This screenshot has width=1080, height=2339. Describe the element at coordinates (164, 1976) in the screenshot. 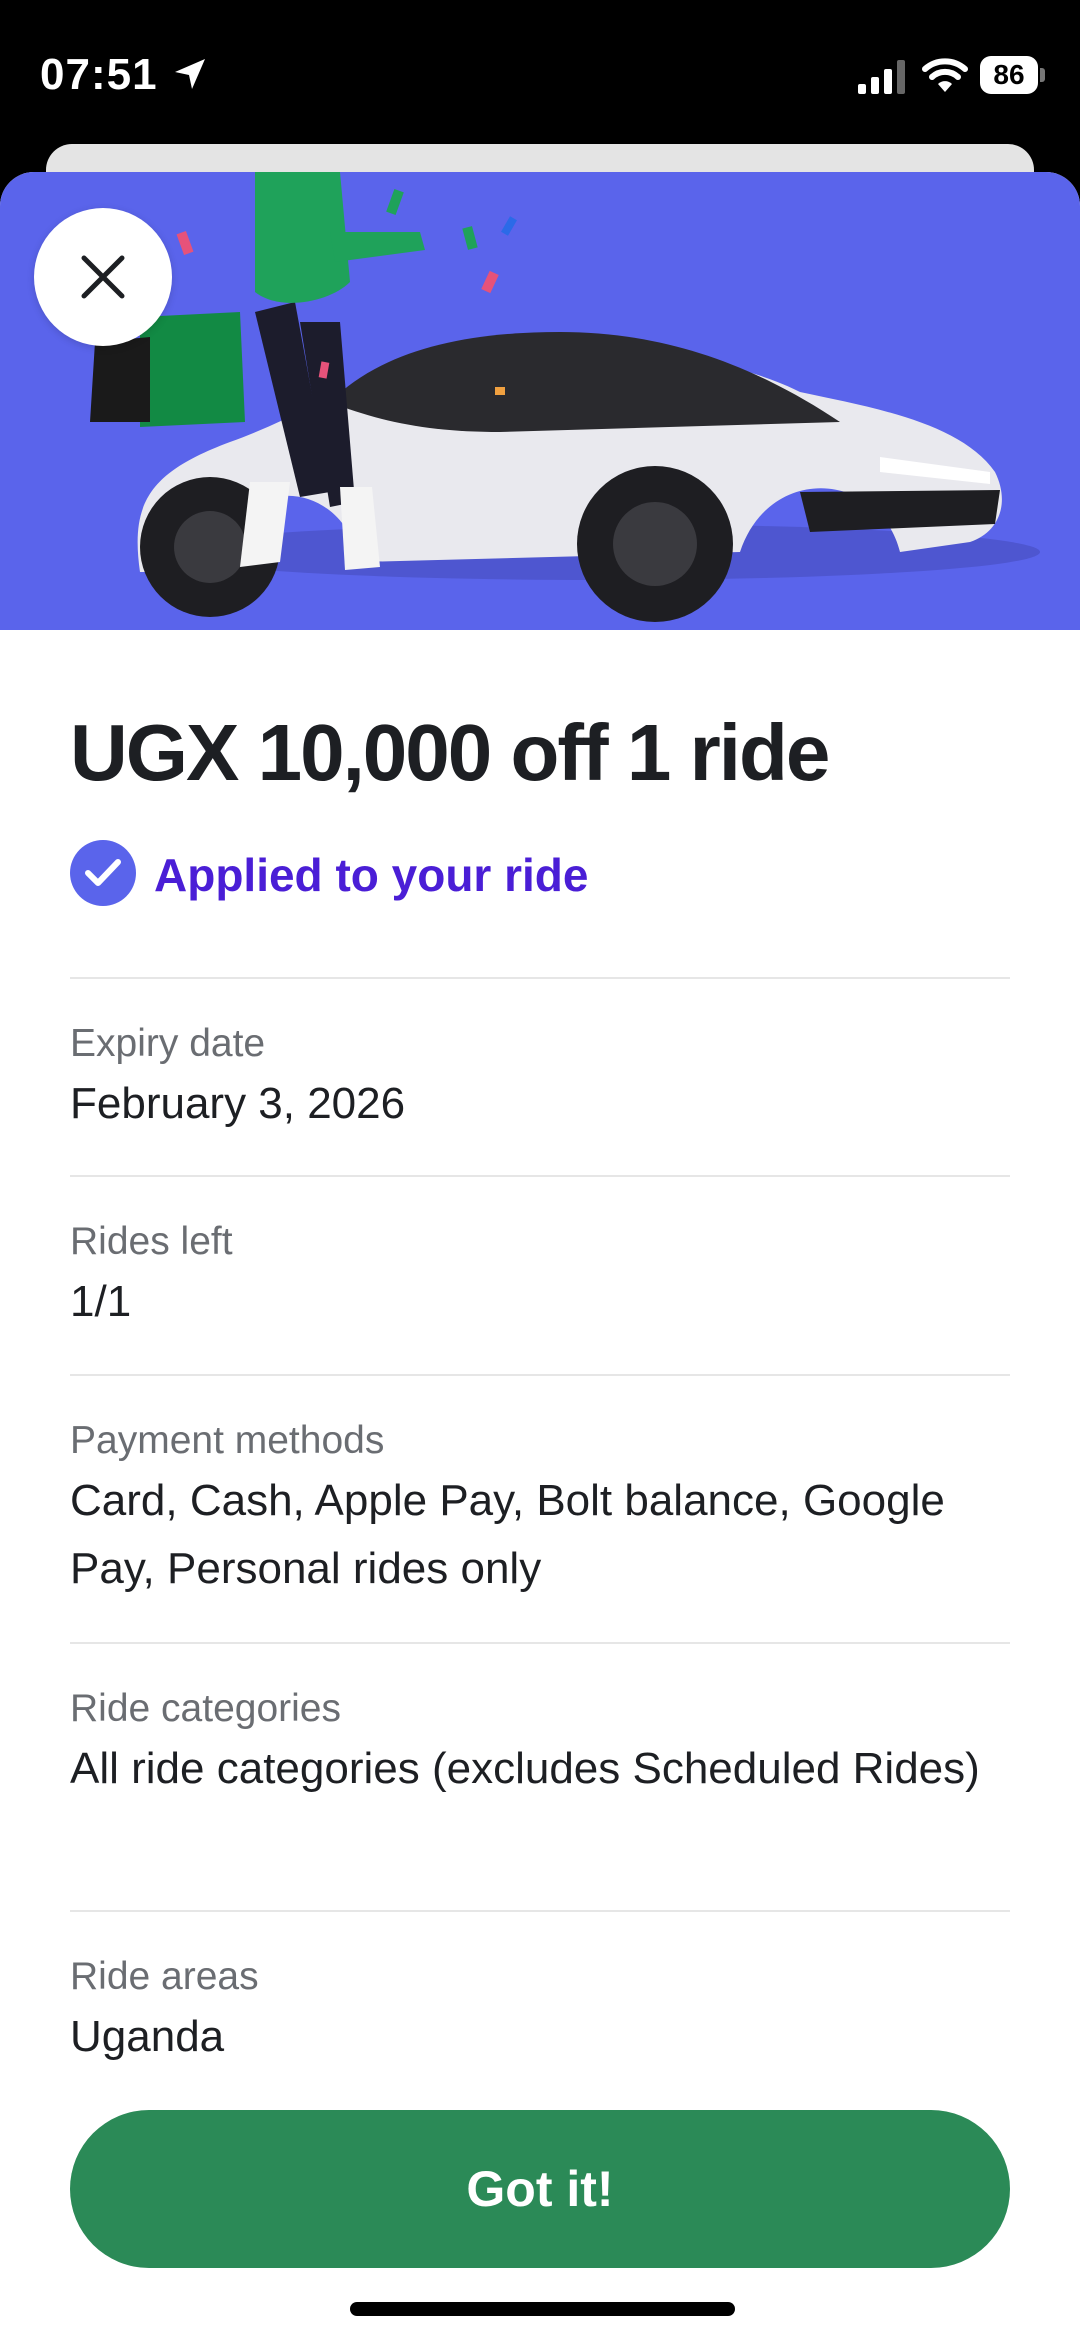

I see `ride-areas-label: Ride areas` at that location.